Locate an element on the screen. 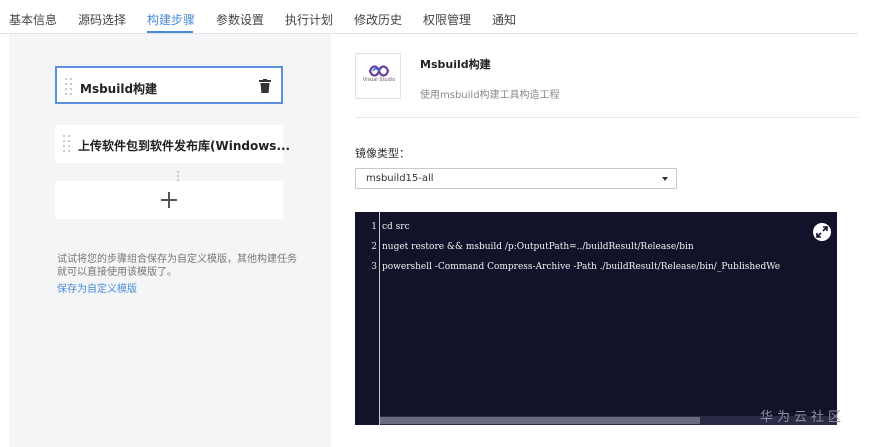 The width and height of the screenshot is (877, 447). tab-parameters: 参数设置 is located at coordinates (240, 19).